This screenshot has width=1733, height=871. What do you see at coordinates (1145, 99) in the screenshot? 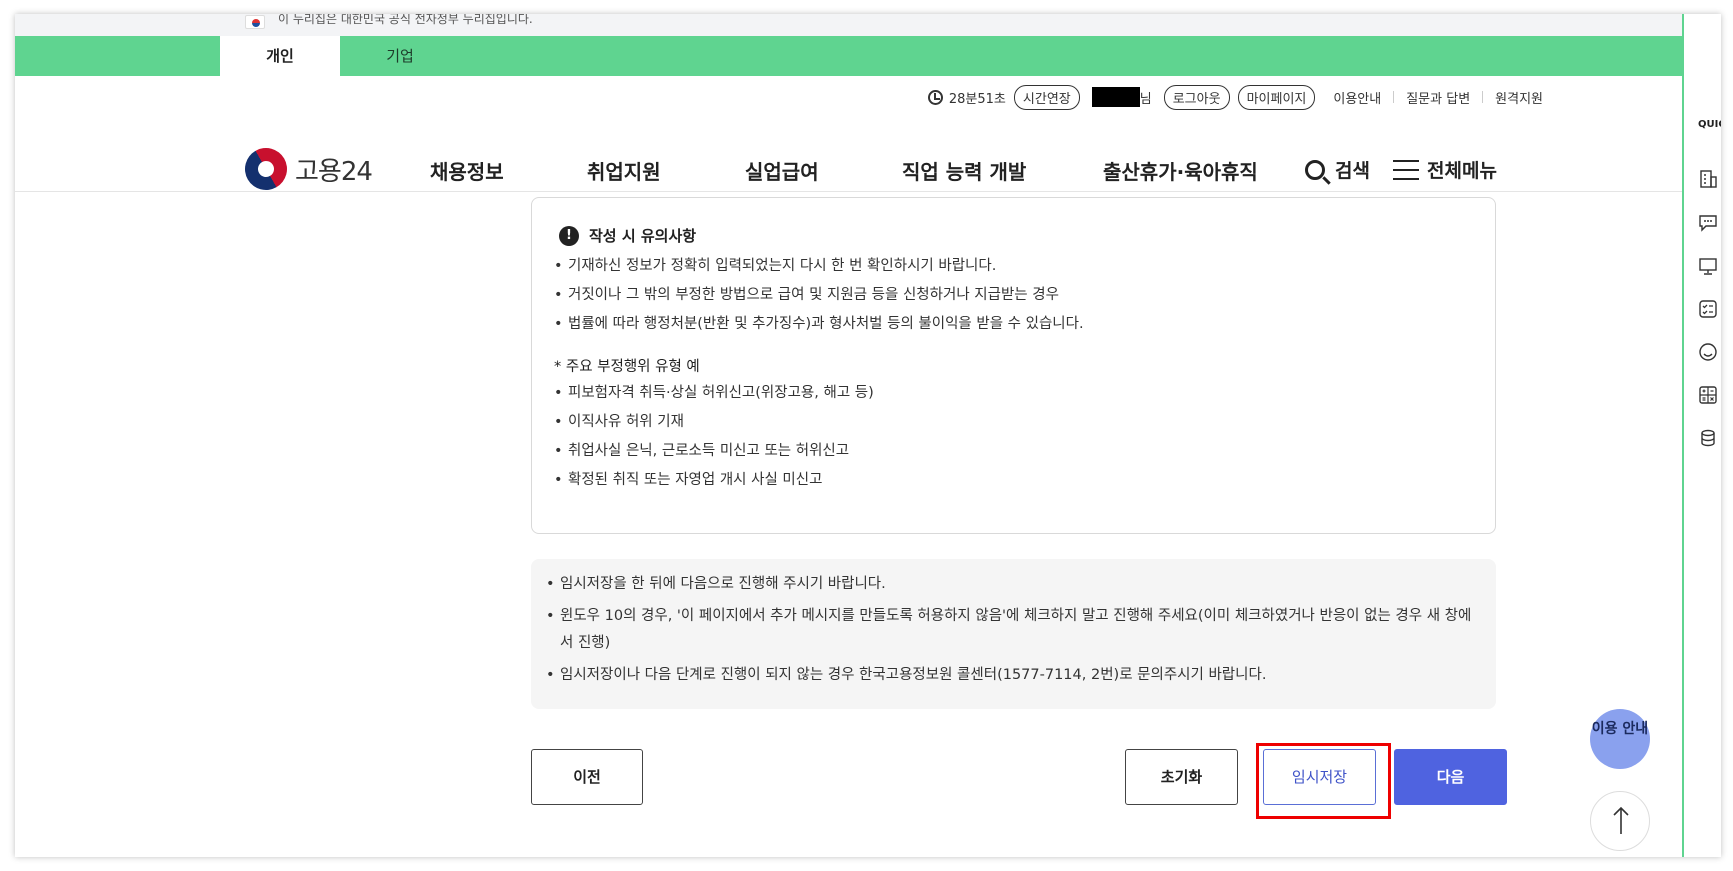
I see `user-suffix: 님` at bounding box center [1145, 99].